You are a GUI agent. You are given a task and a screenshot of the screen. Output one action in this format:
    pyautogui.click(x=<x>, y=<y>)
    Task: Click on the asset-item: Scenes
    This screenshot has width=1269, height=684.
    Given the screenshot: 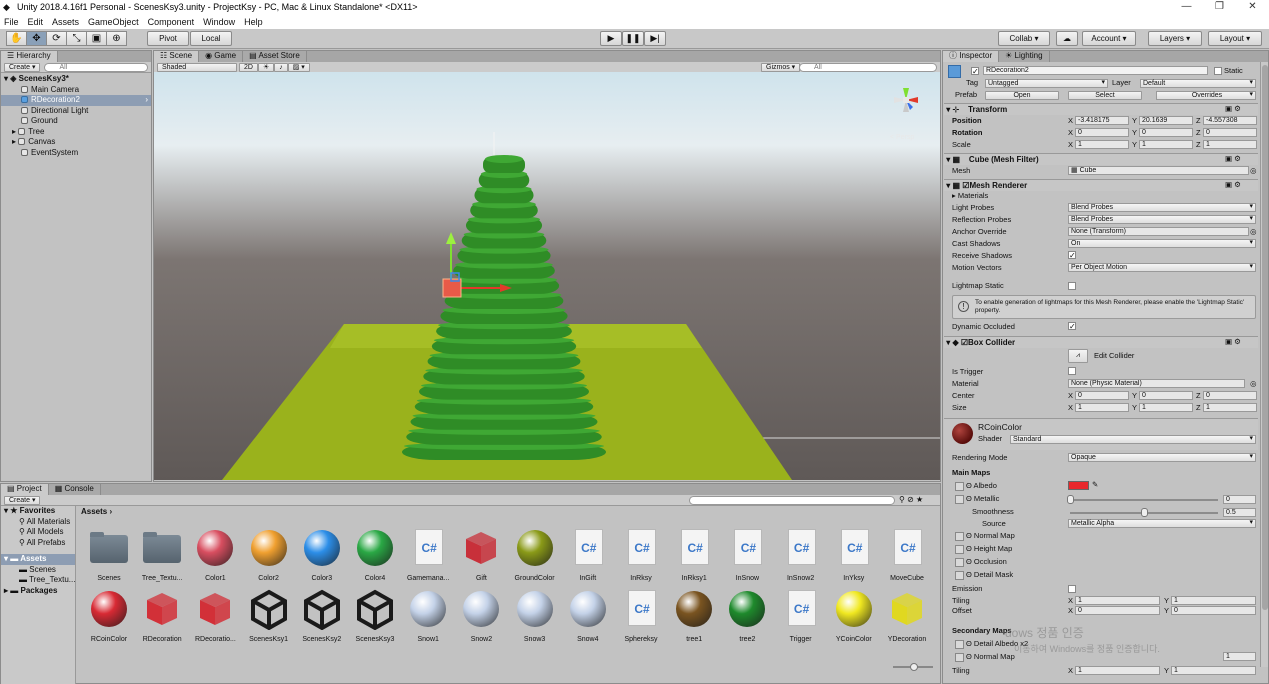 What is the action you would take?
    pyautogui.click(x=109, y=554)
    